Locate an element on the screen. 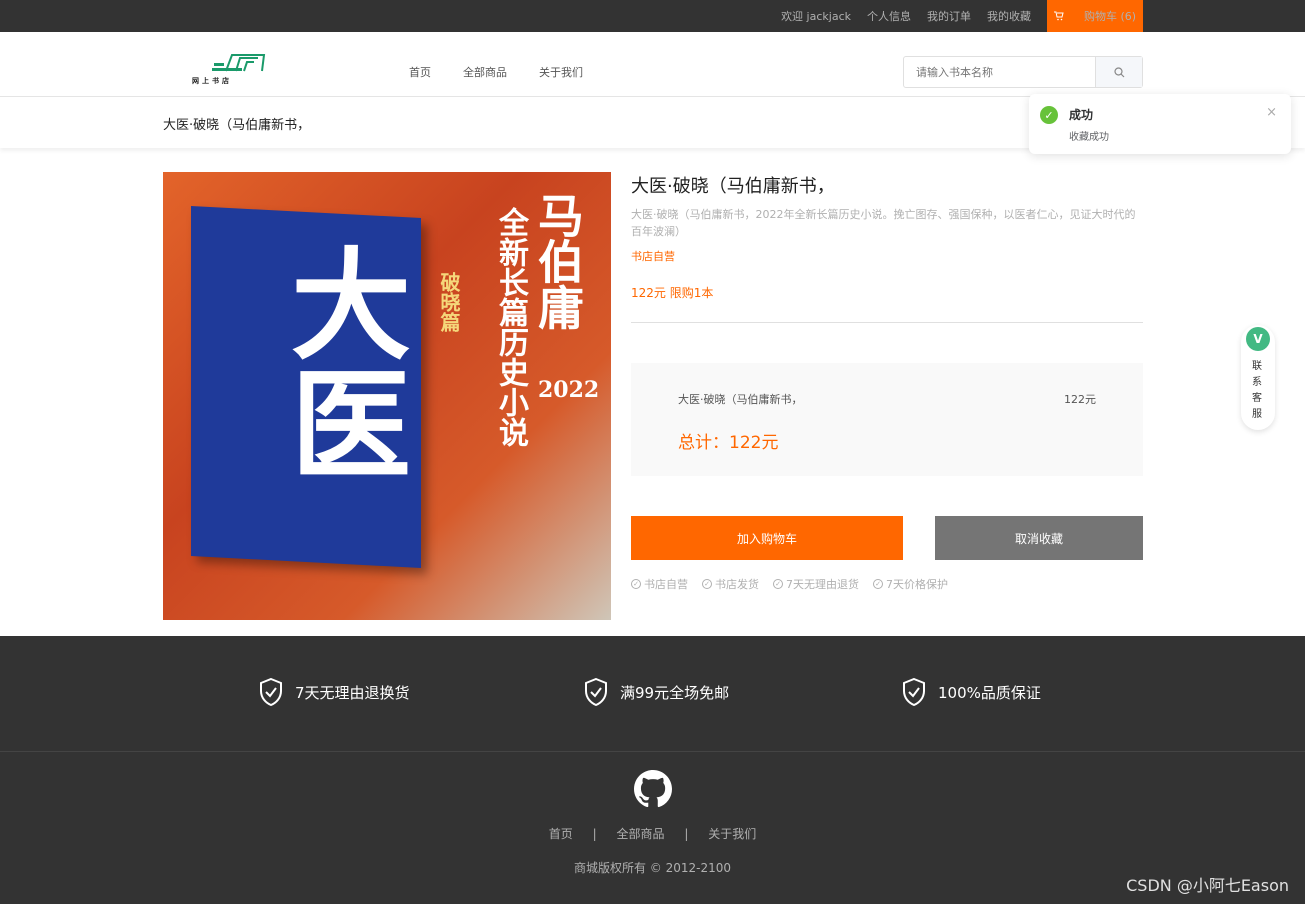 The height and width of the screenshot is (904, 1305). cart-button: 购物车 (6) is located at coordinates (1095, 16).